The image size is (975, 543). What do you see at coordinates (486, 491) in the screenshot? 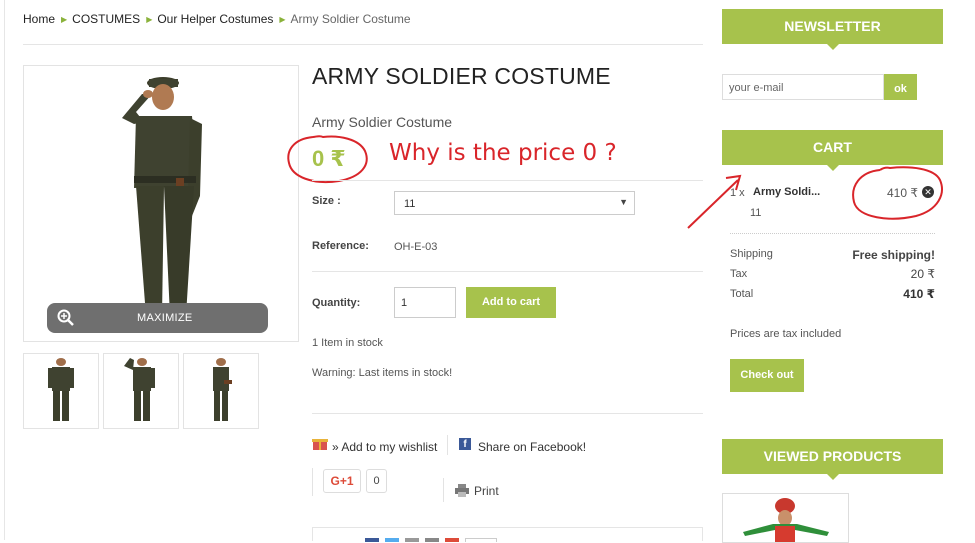
I see `print-link: Print` at bounding box center [486, 491].